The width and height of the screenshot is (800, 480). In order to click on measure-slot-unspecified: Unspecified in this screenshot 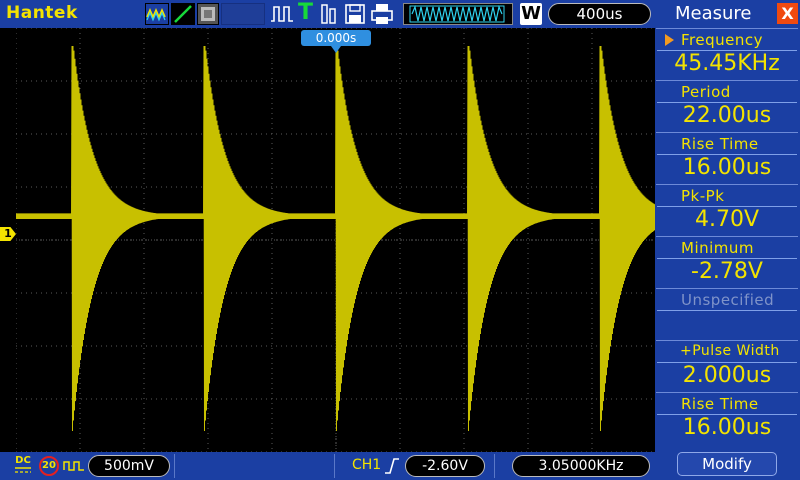, I will do `click(727, 314)`.